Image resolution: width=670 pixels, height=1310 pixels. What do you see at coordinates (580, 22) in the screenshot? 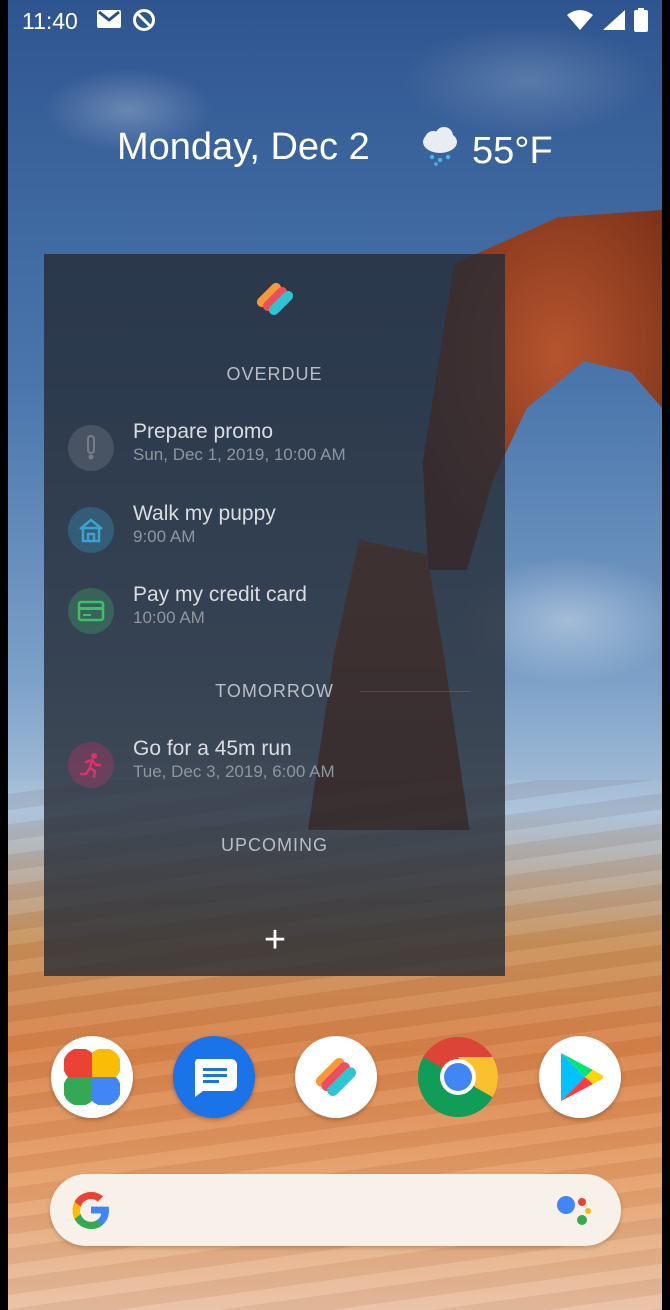
I see `wifi-icon` at bounding box center [580, 22].